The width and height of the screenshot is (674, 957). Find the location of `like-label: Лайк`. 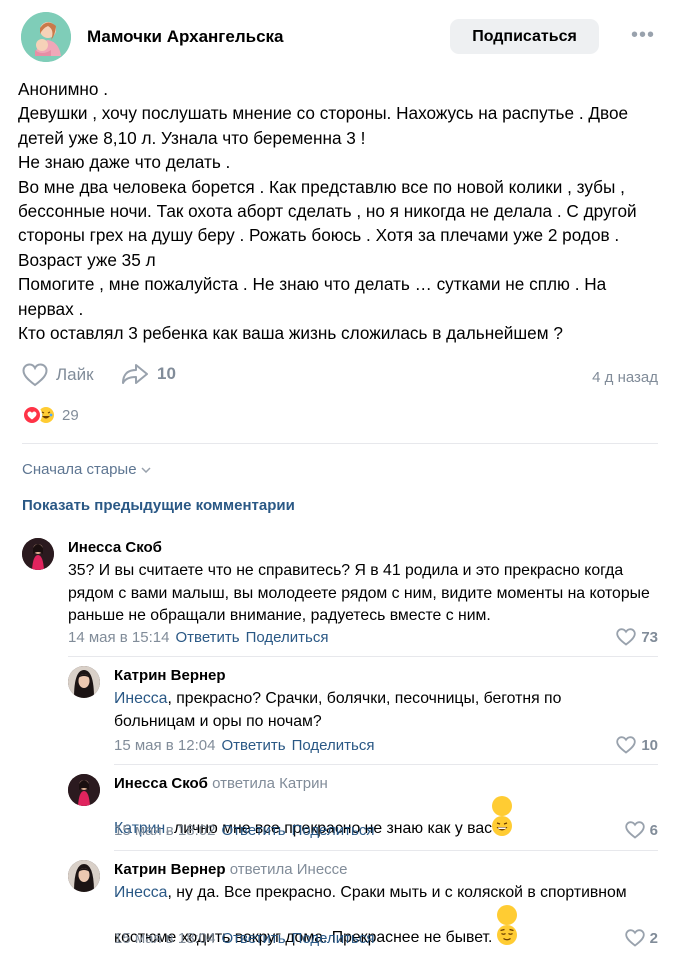

like-label: Лайк is located at coordinates (75, 374).